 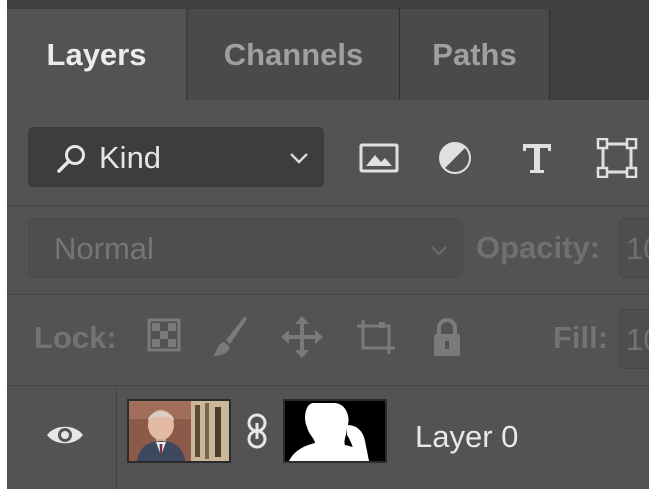 I want to click on lock-position-icon, so click(x=302, y=337).